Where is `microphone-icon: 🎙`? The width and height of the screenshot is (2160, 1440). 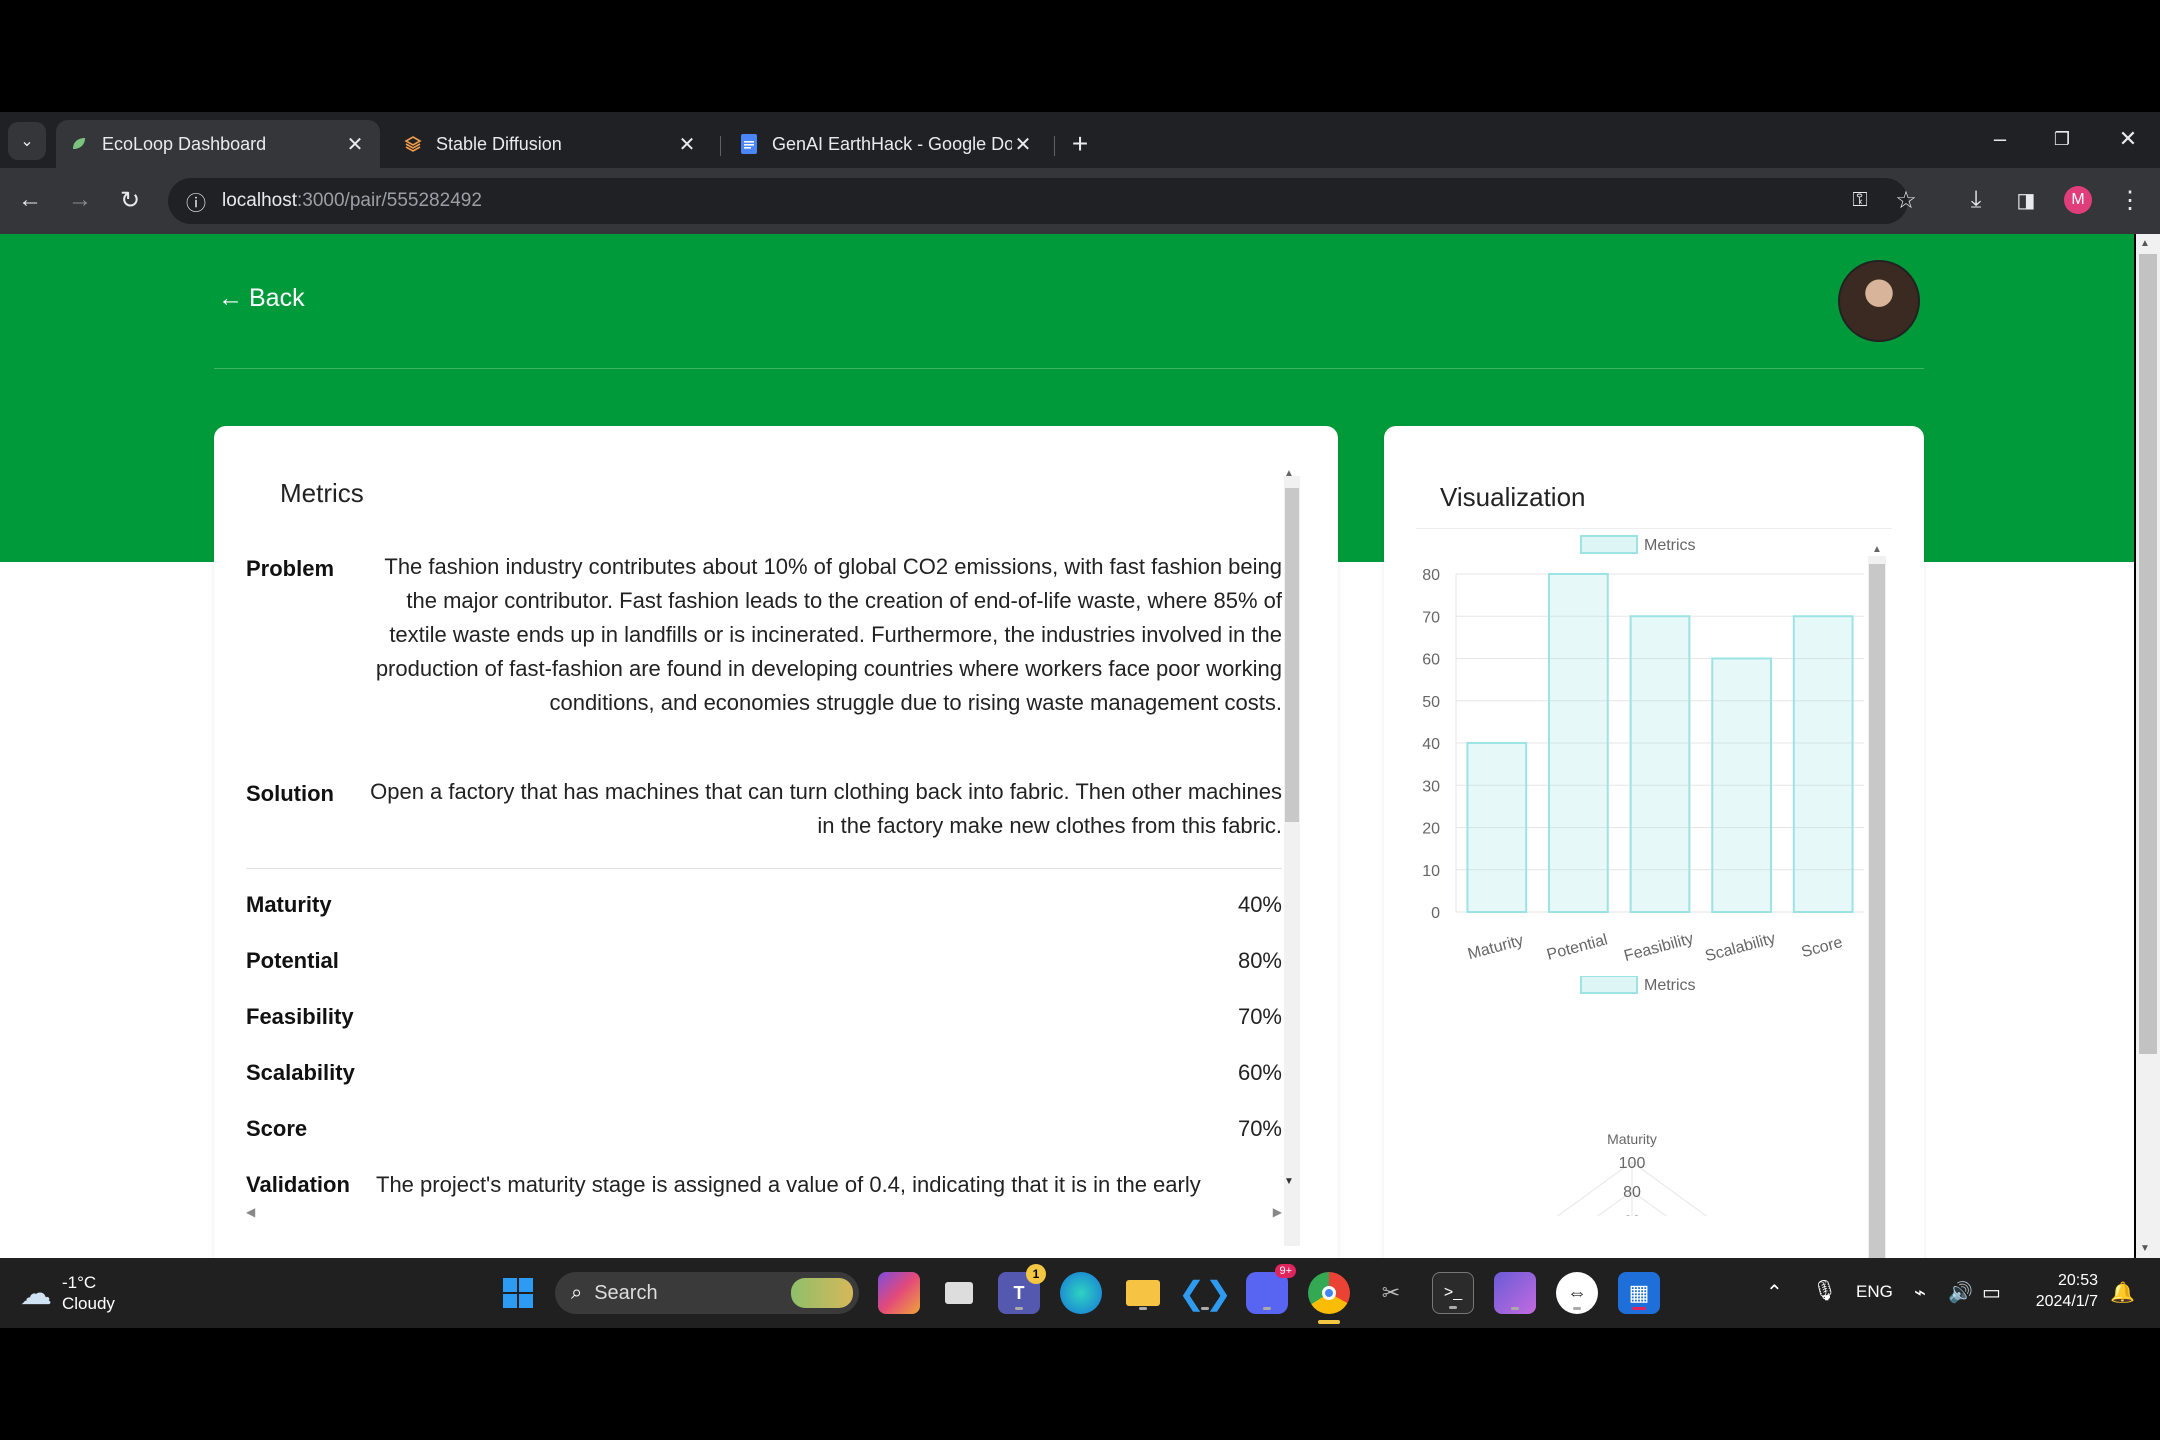
microphone-icon: 🎙 is located at coordinates (1824, 1290).